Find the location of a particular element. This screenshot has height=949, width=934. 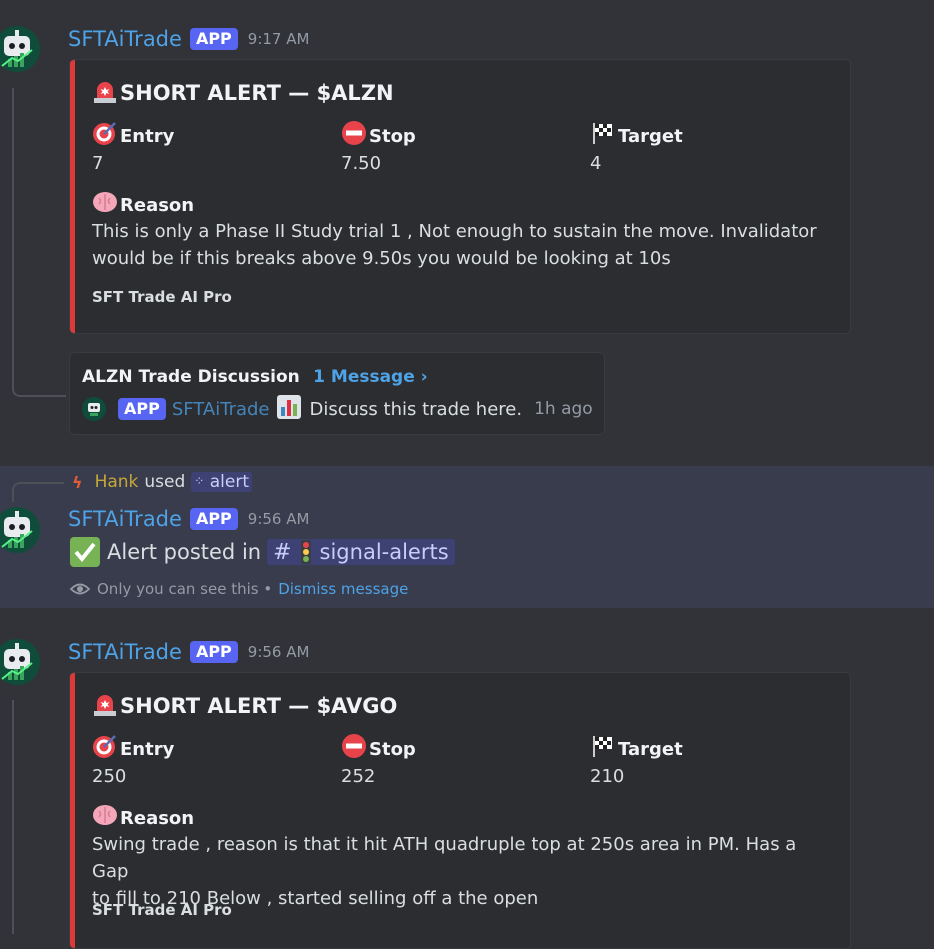

field-entry-value: 250 is located at coordinates (109, 776).